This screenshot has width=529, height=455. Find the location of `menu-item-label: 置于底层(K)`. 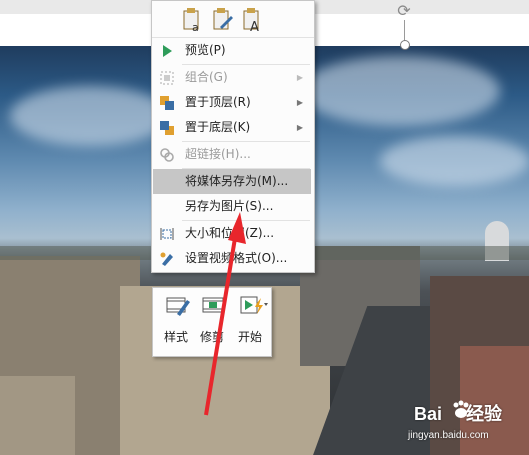

menu-item-label: 置于底层(K) is located at coordinates (218, 127).